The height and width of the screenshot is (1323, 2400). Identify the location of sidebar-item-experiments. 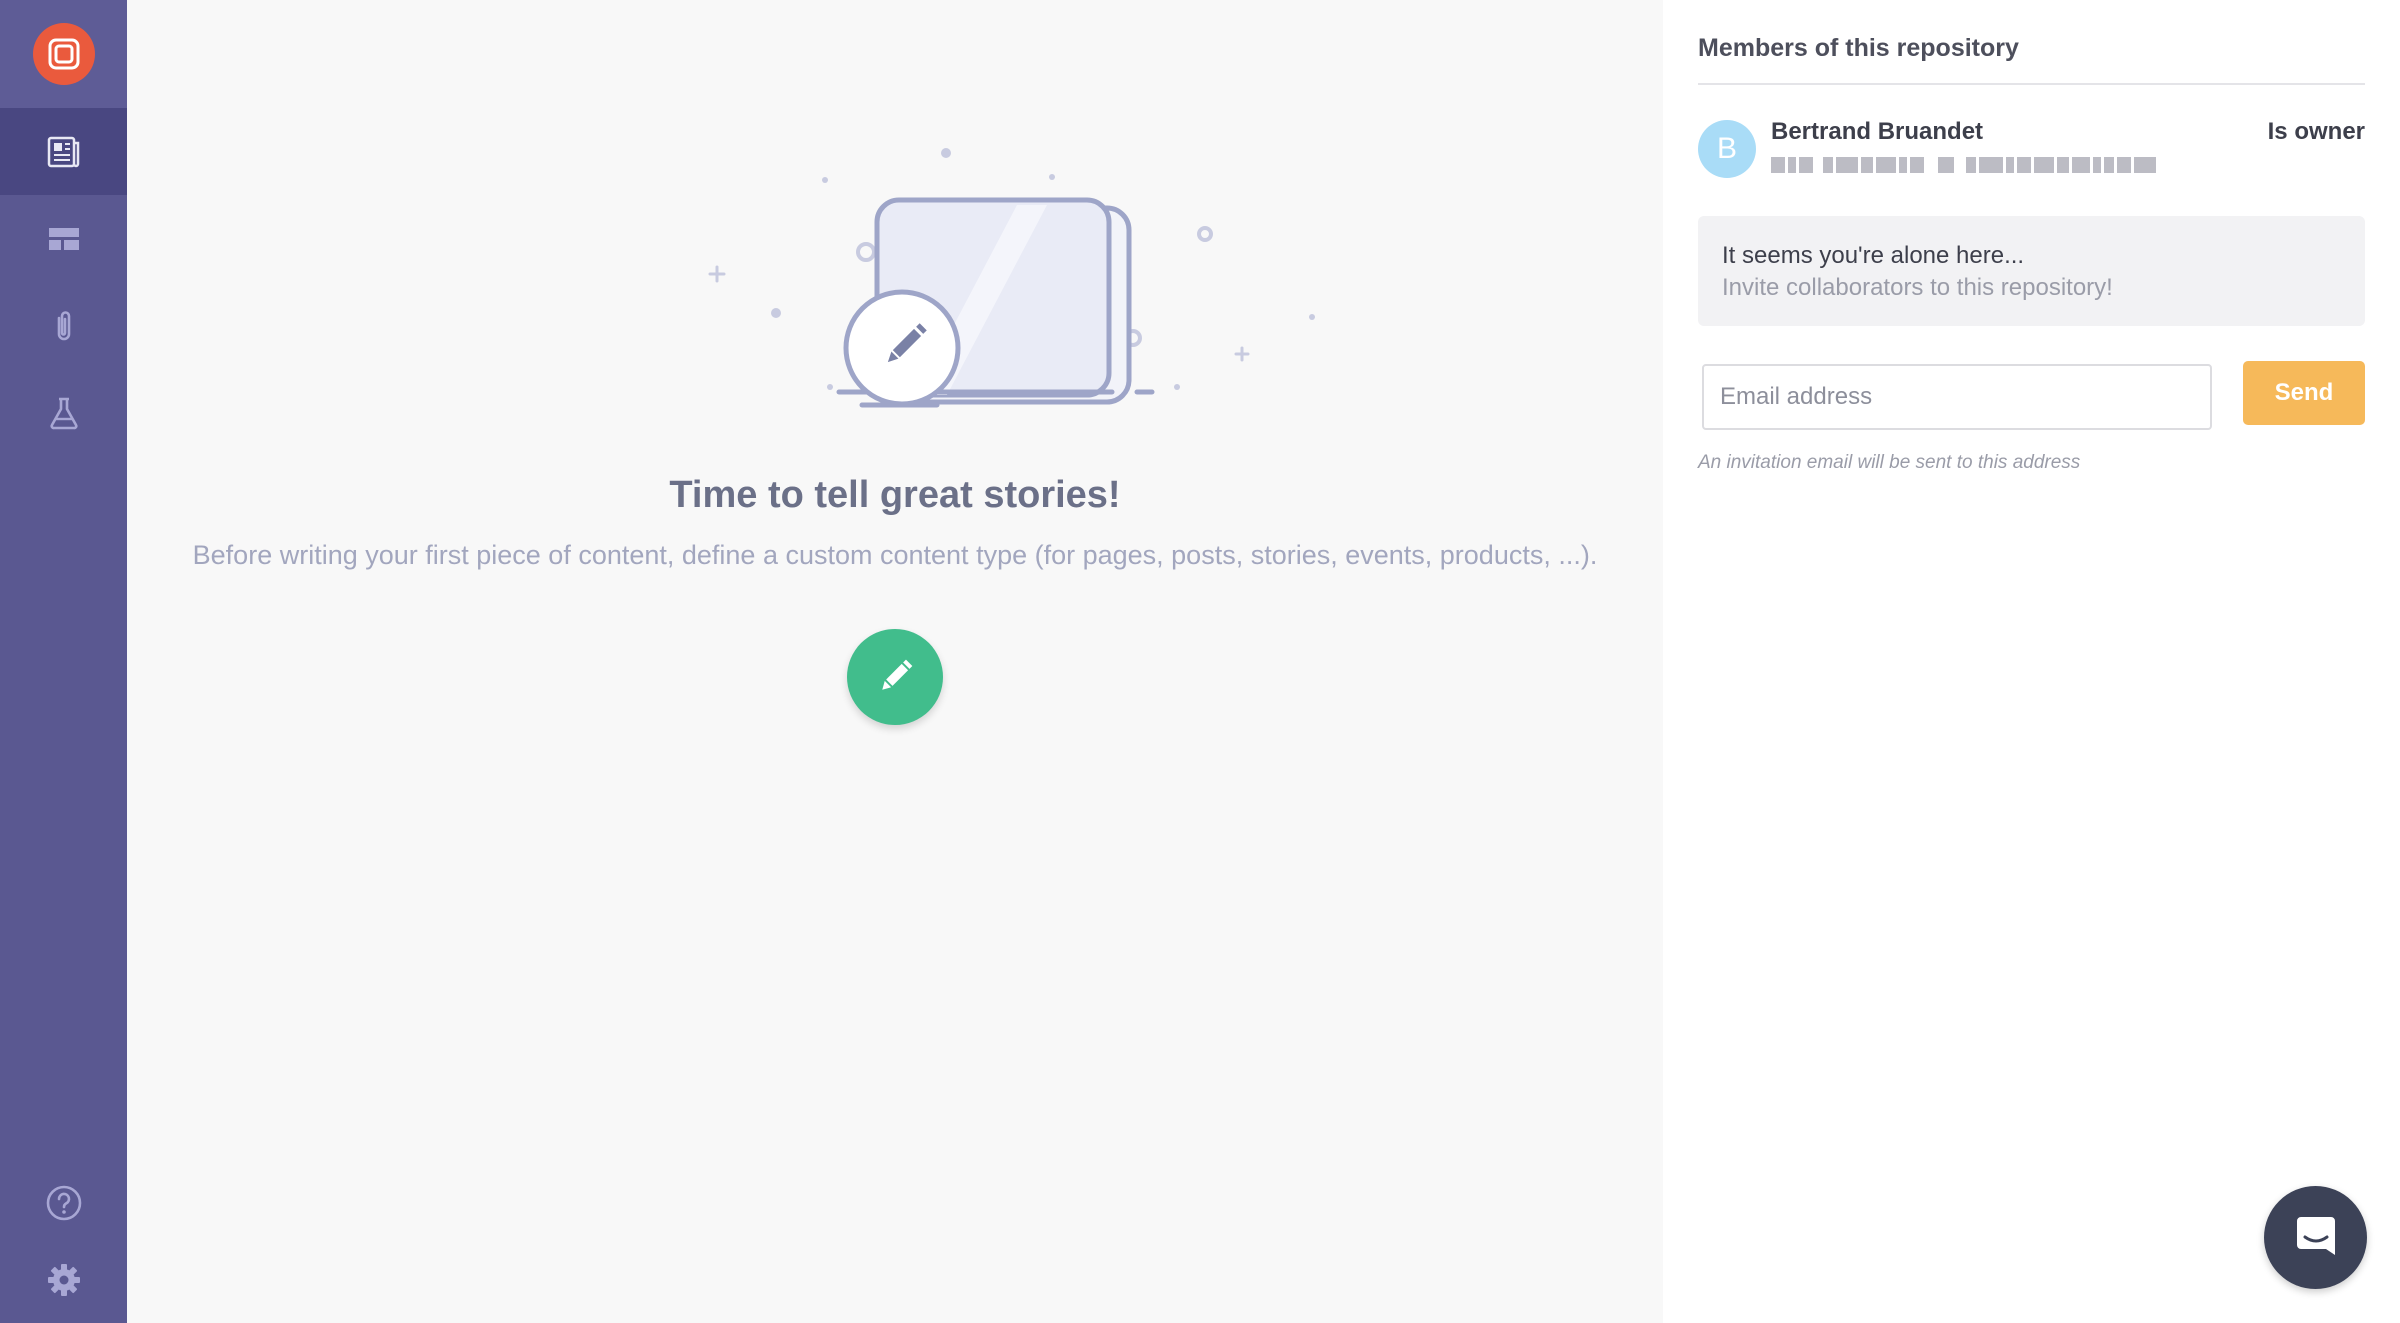
(63, 412).